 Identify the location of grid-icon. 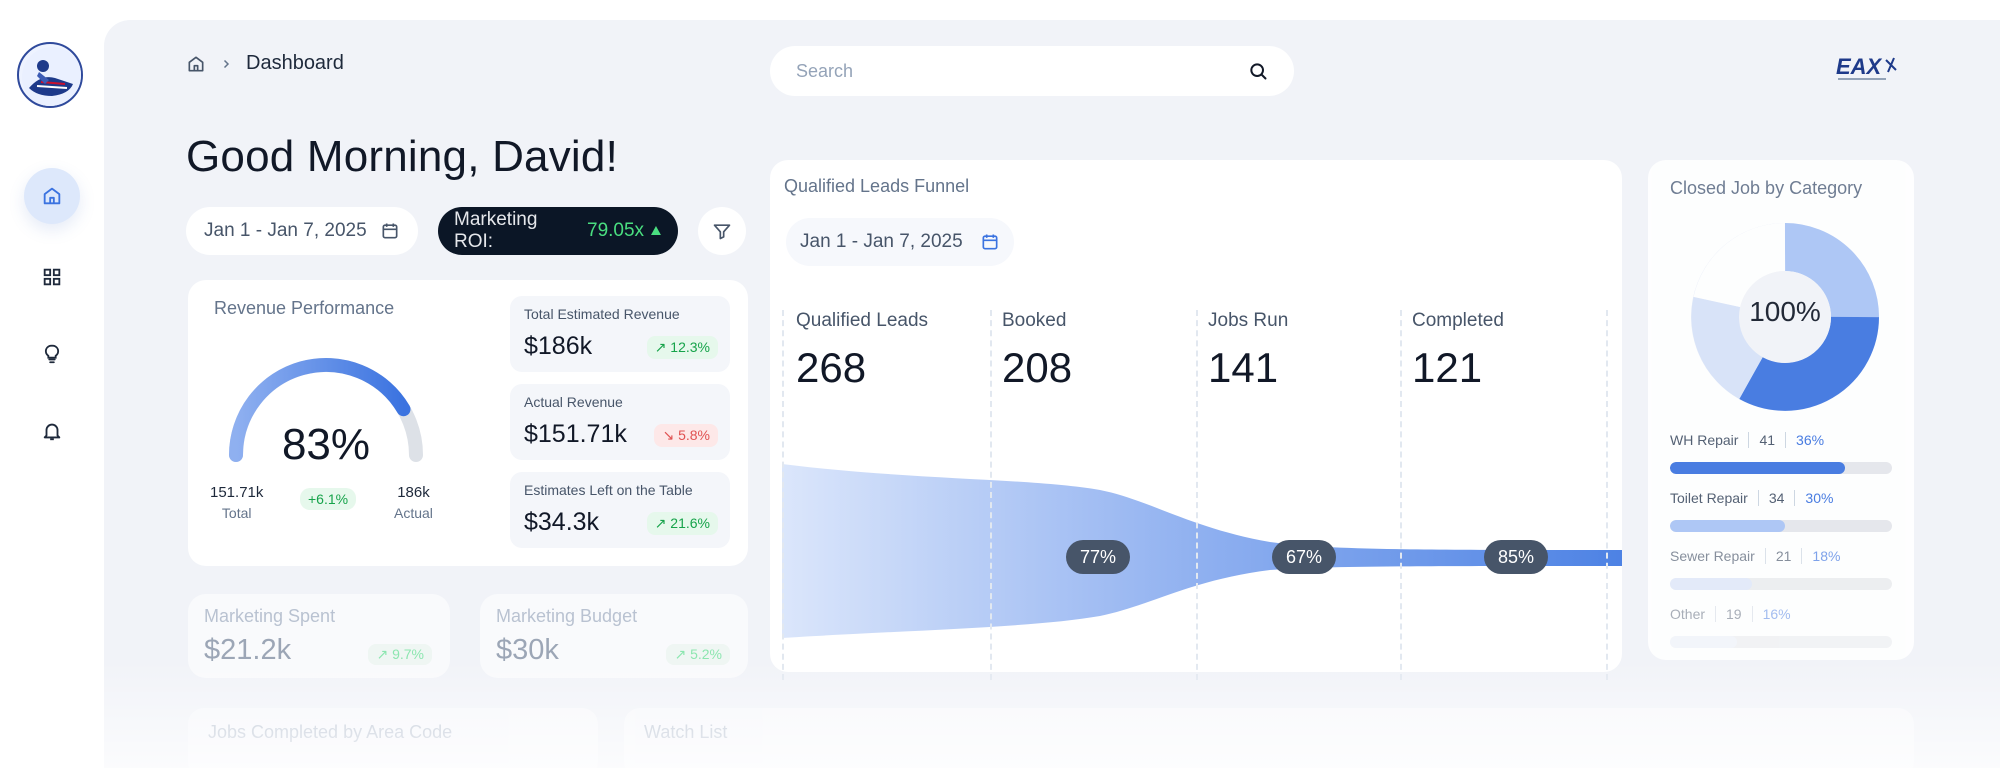
(52, 277).